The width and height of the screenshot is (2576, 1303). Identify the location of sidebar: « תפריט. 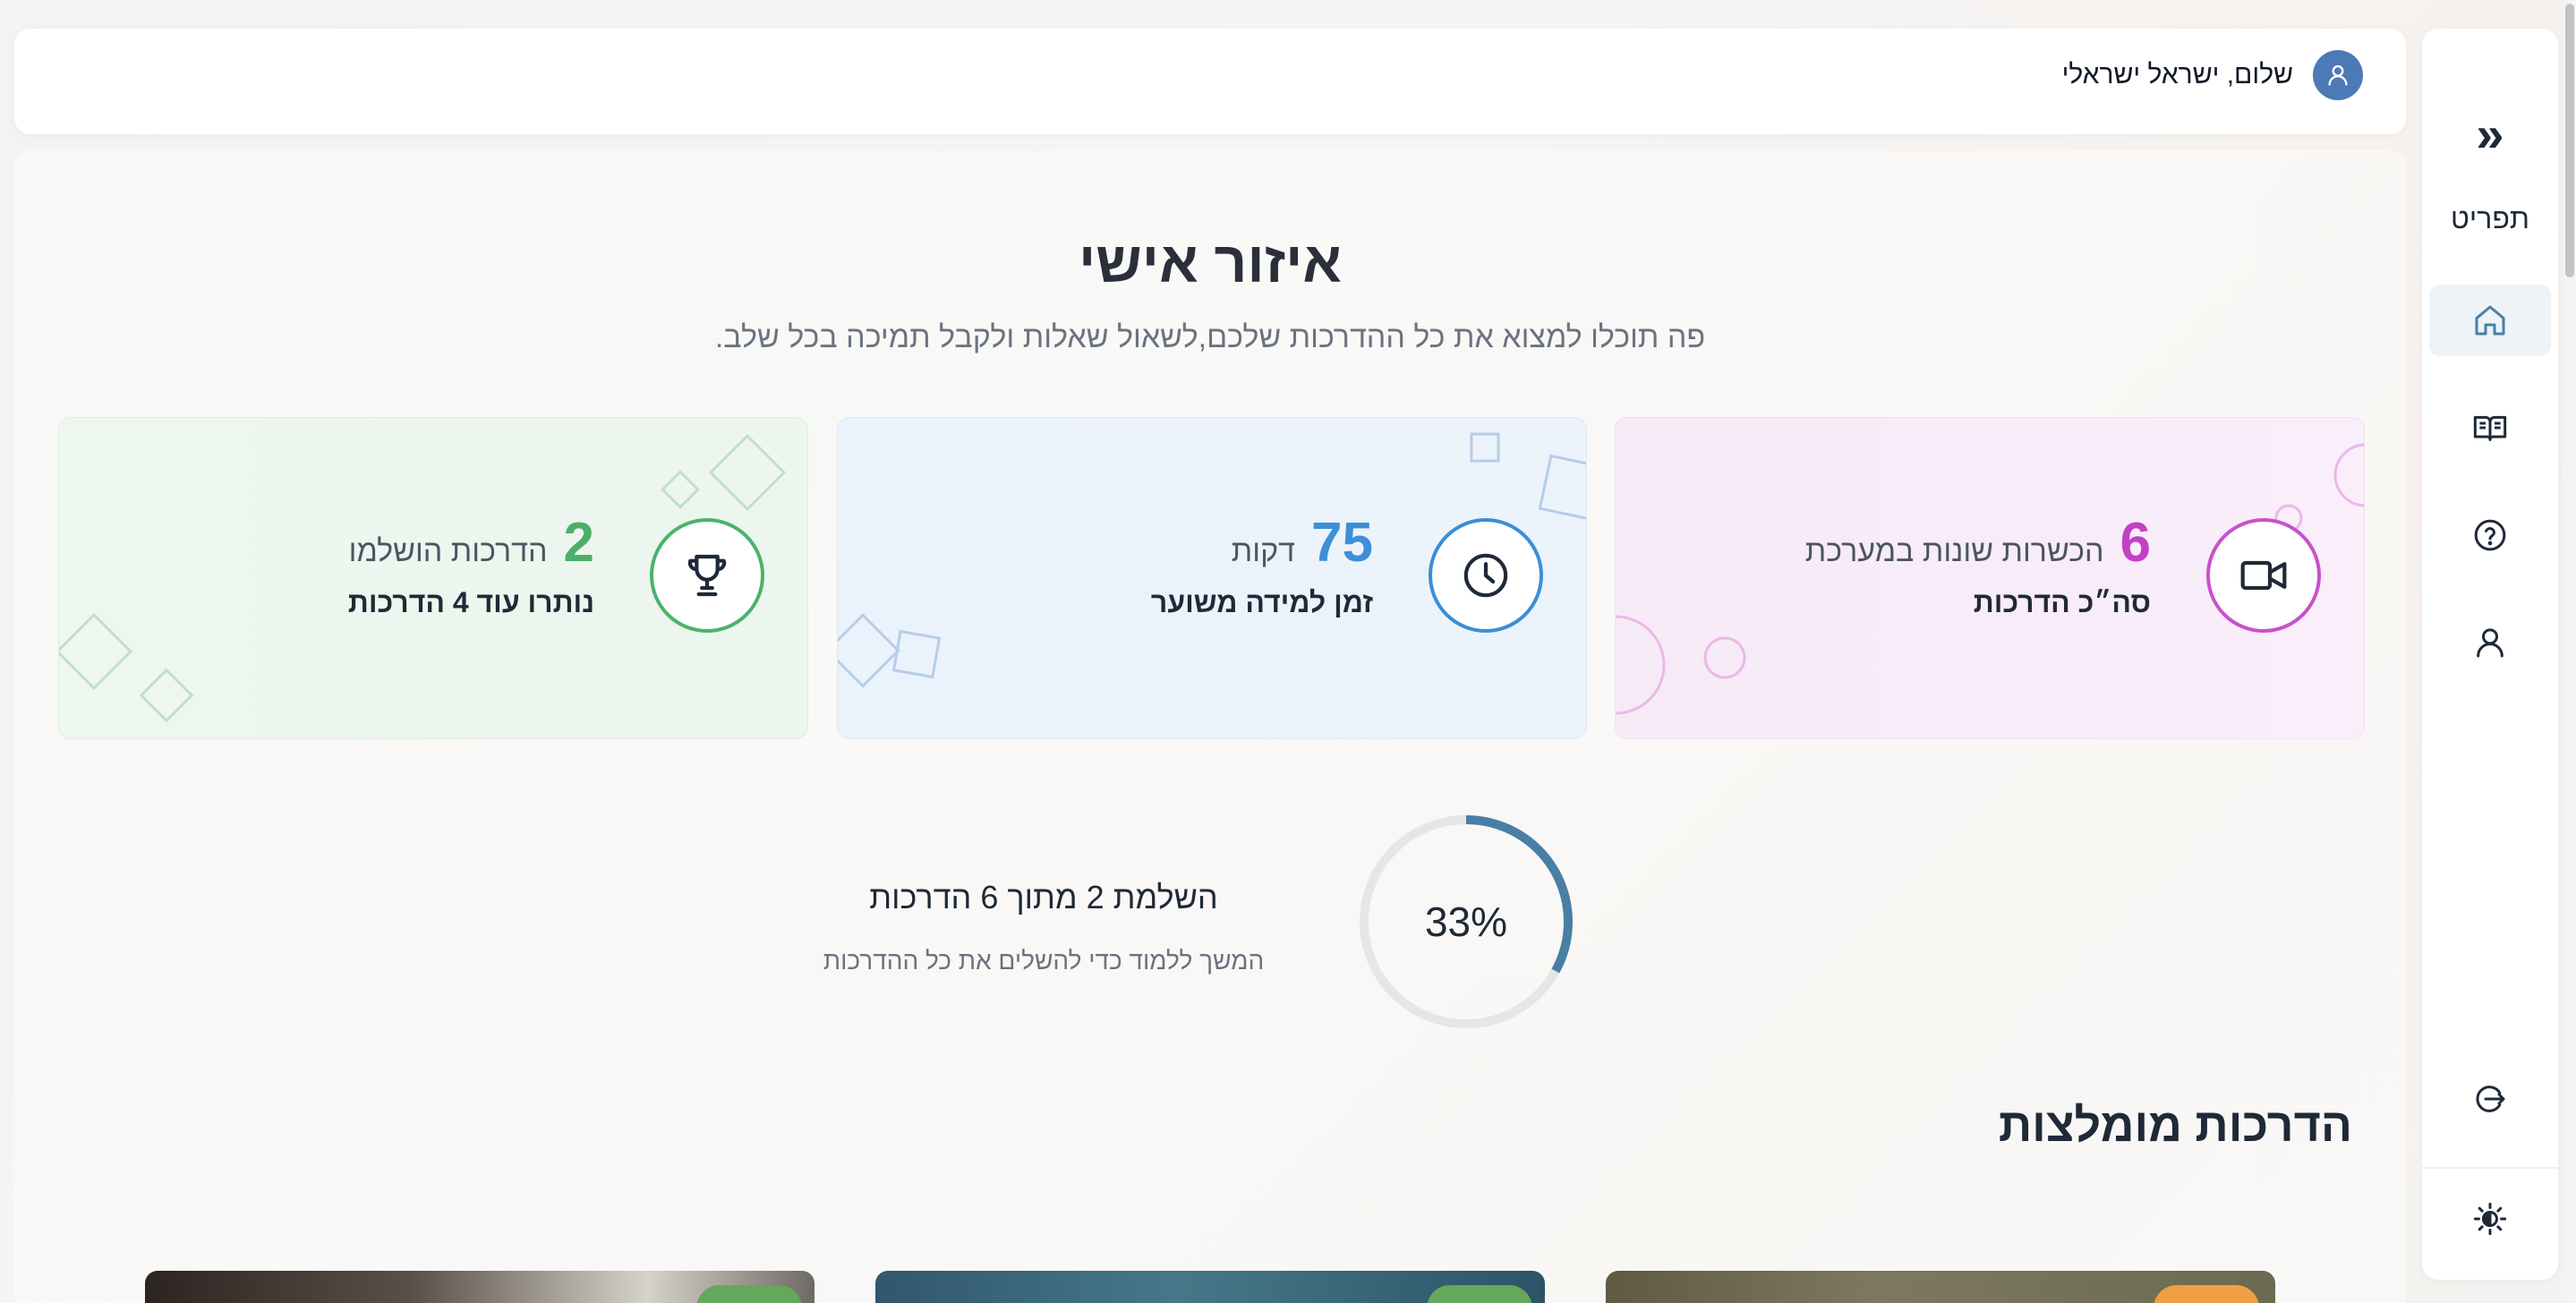
(2490, 654).